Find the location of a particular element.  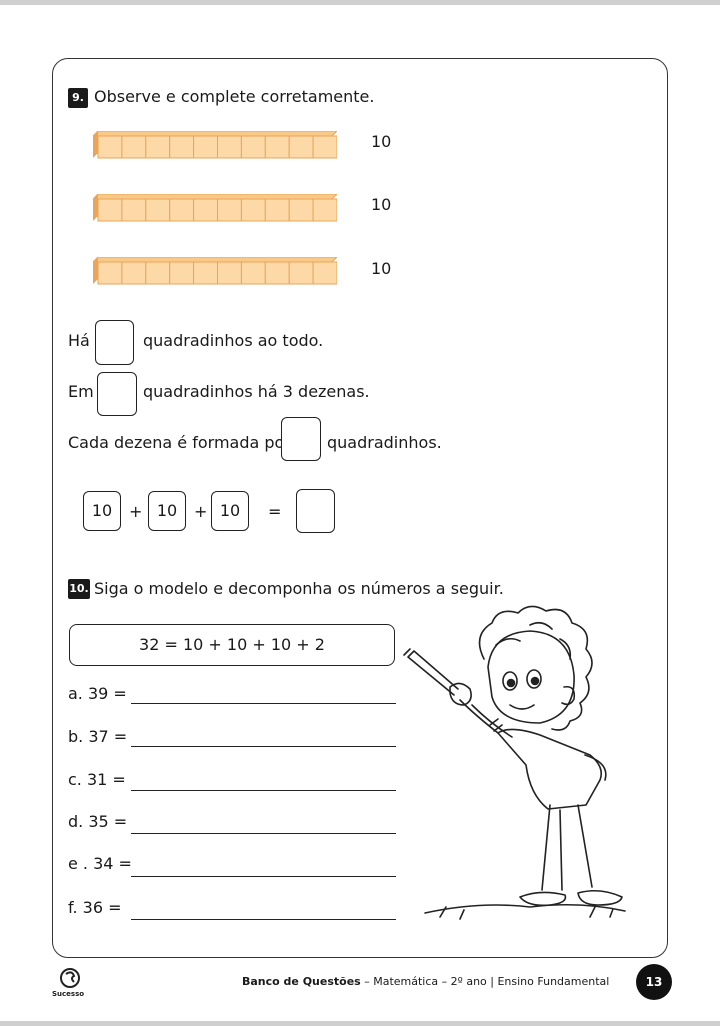

top-strip is located at coordinates (360, 2).